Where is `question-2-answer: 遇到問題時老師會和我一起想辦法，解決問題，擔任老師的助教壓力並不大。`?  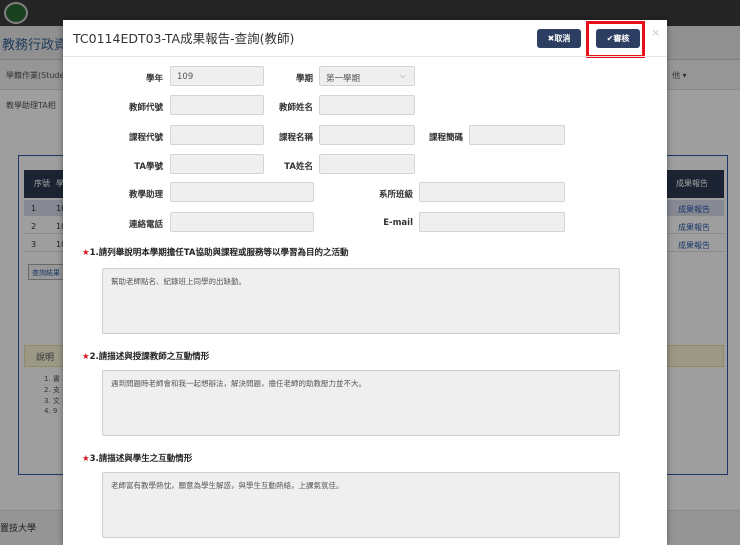 question-2-answer: 遇到問題時老師會和我一起想辦法，解決問題，擔任老師的助教壓力並不大。 is located at coordinates (361, 403).